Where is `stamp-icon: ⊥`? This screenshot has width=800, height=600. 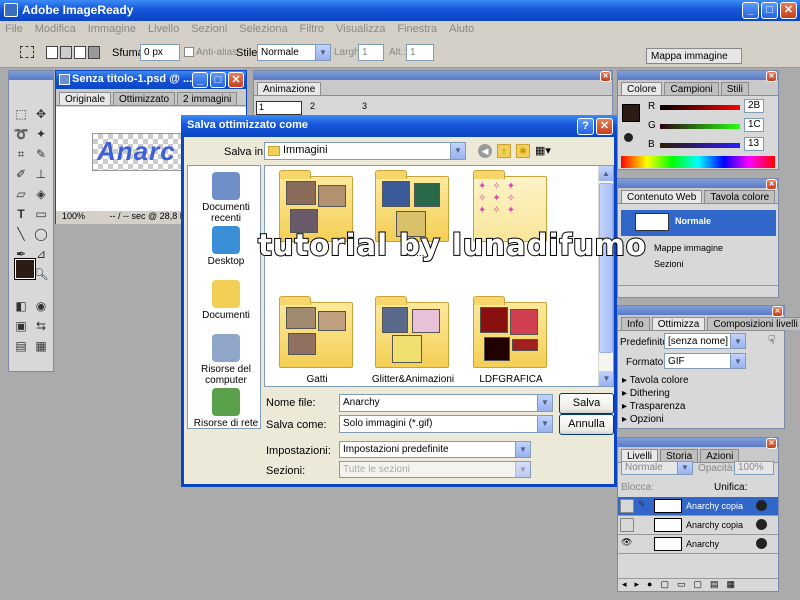
stamp-icon: ⊥ is located at coordinates (41, 174).